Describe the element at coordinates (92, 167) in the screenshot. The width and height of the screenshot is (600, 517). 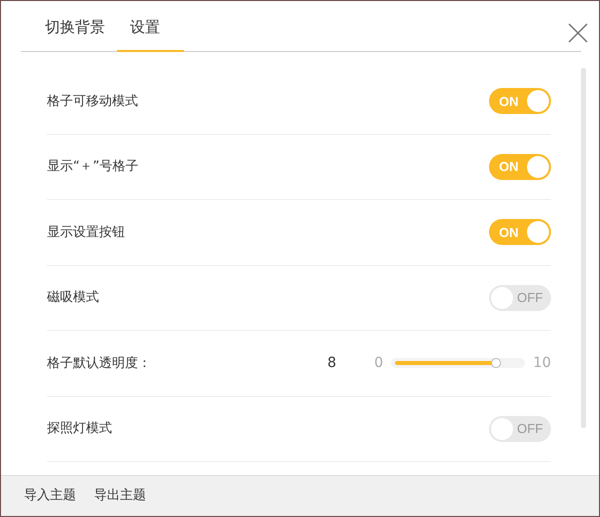
I see `setting-label: 显示“＋”号格子` at that location.